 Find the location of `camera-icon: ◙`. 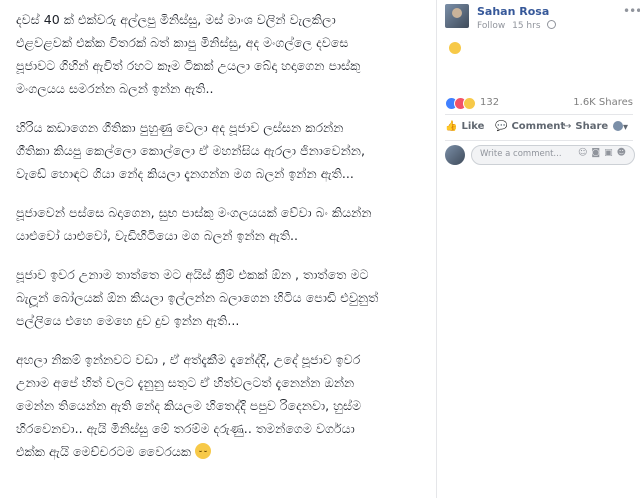

camera-icon: ◙ is located at coordinates (597, 153).